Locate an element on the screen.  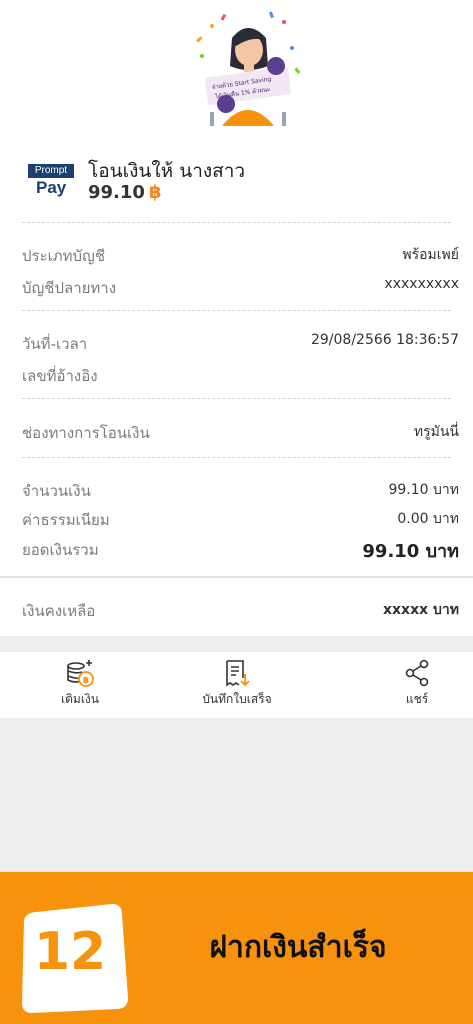
top-up-button: ฿ เติมเงิน is located at coordinates (80, 683).